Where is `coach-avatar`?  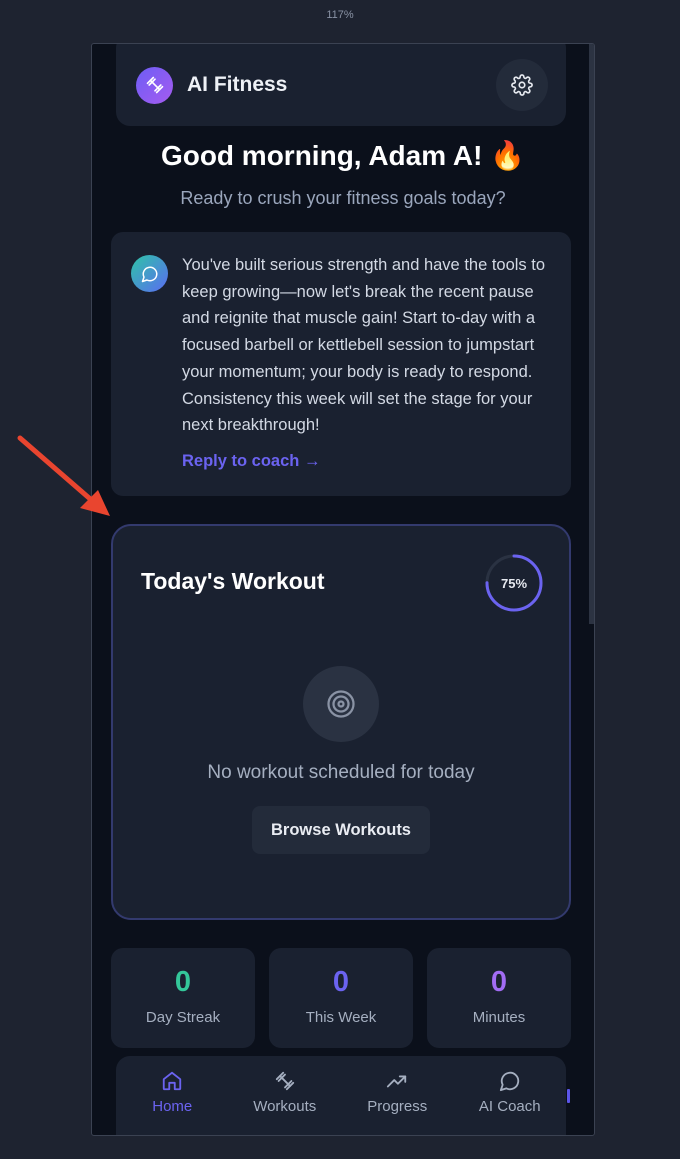 coach-avatar is located at coordinates (149, 273).